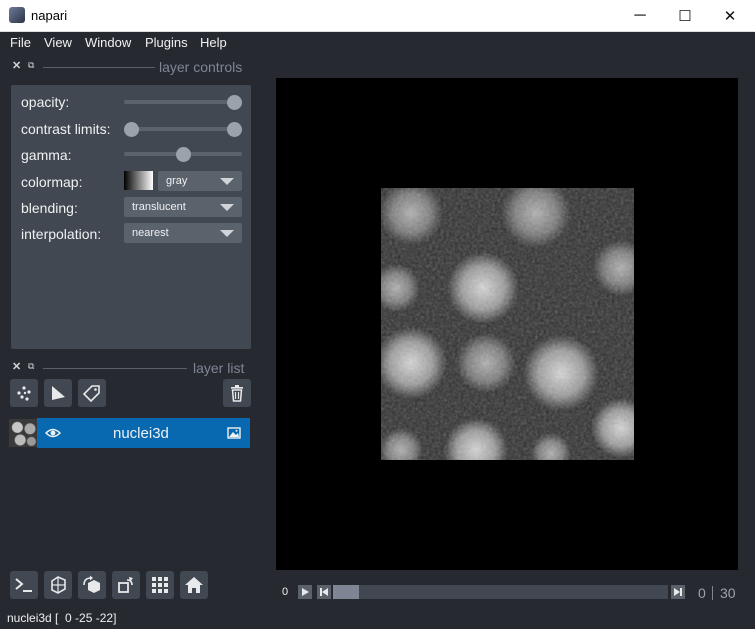  What do you see at coordinates (58, 42) in the screenshot?
I see `menu-view: View` at bounding box center [58, 42].